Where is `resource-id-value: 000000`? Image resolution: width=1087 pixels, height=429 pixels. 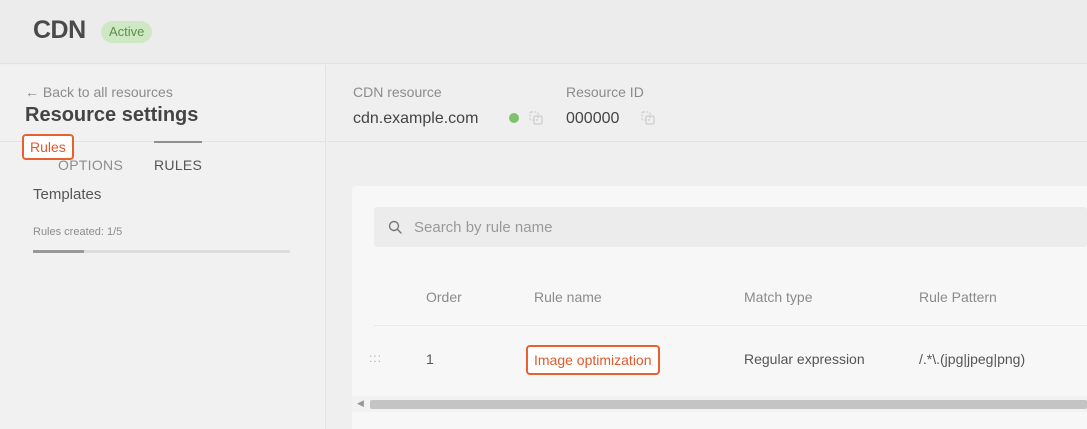 resource-id-value: 000000 is located at coordinates (593, 118).